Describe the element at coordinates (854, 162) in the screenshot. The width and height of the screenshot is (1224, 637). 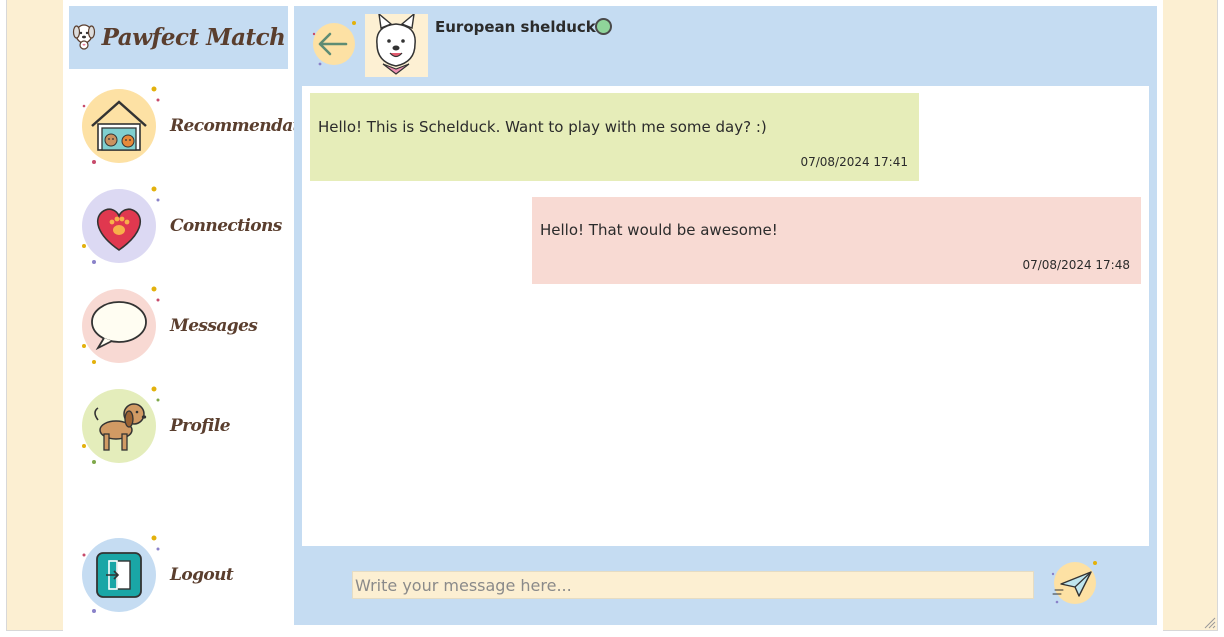
I see `message-timestamp: 07/08/2024 17:41` at that location.